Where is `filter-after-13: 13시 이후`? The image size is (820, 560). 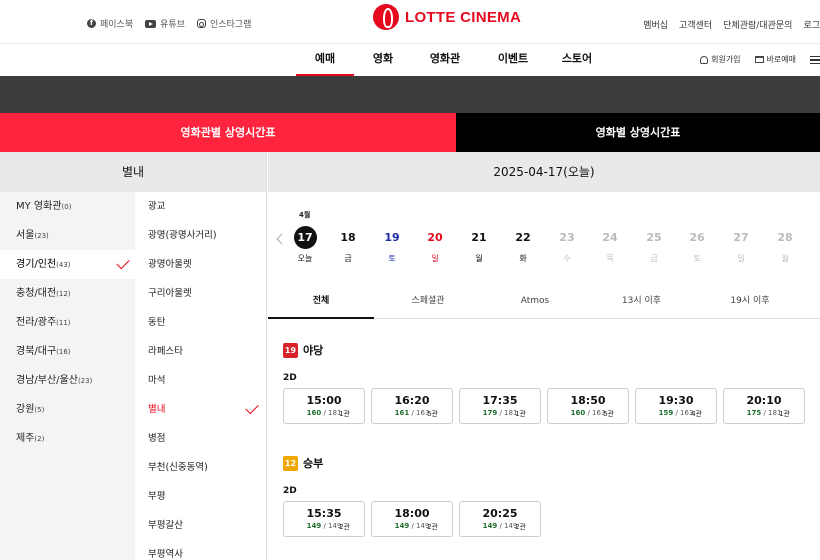 filter-after-13: 13시 이후 is located at coordinates (641, 301).